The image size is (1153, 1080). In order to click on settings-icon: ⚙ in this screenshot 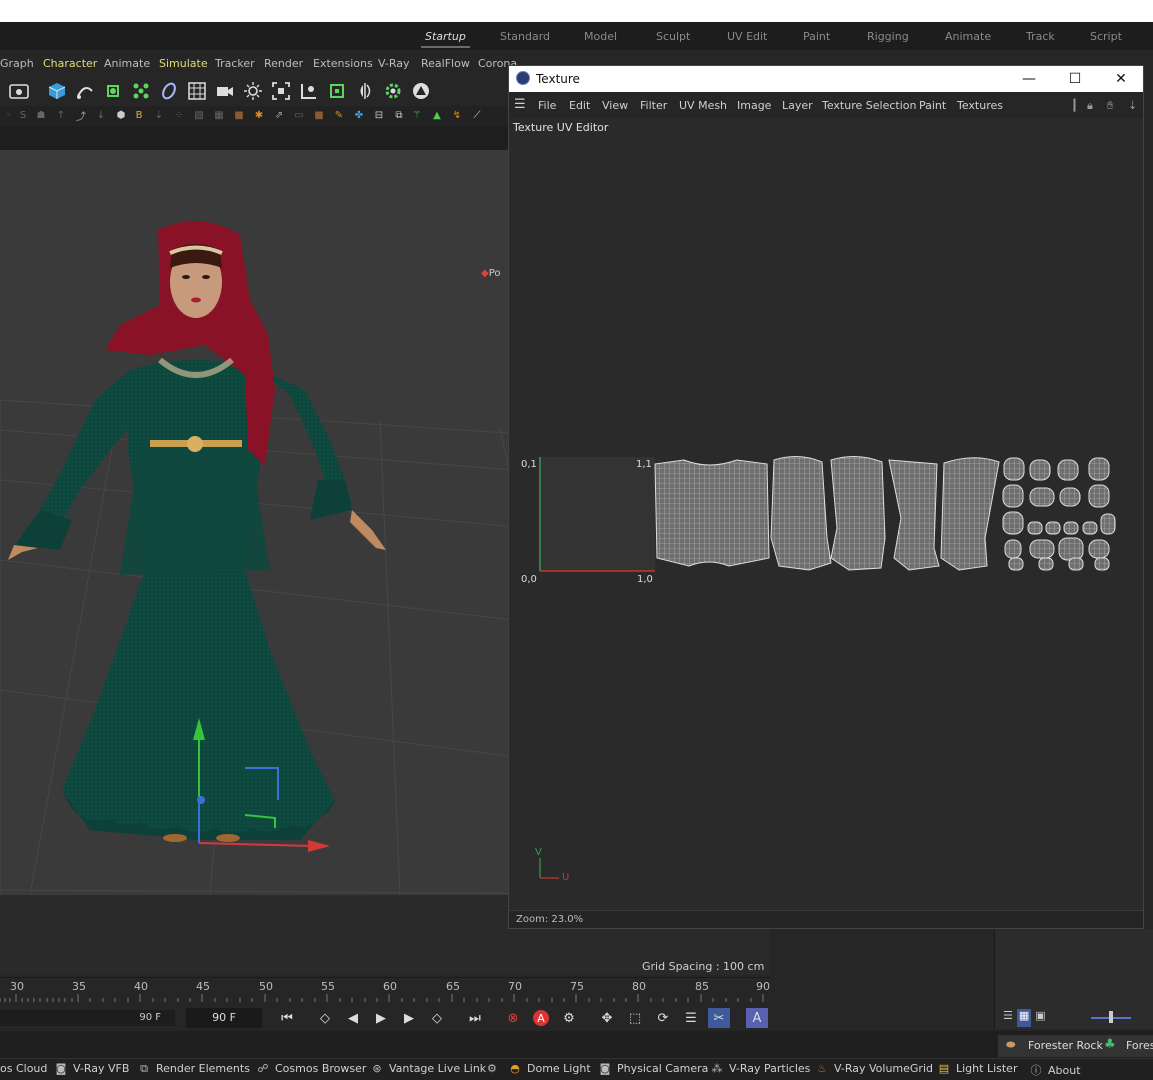, I will do `click(492, 1068)`.